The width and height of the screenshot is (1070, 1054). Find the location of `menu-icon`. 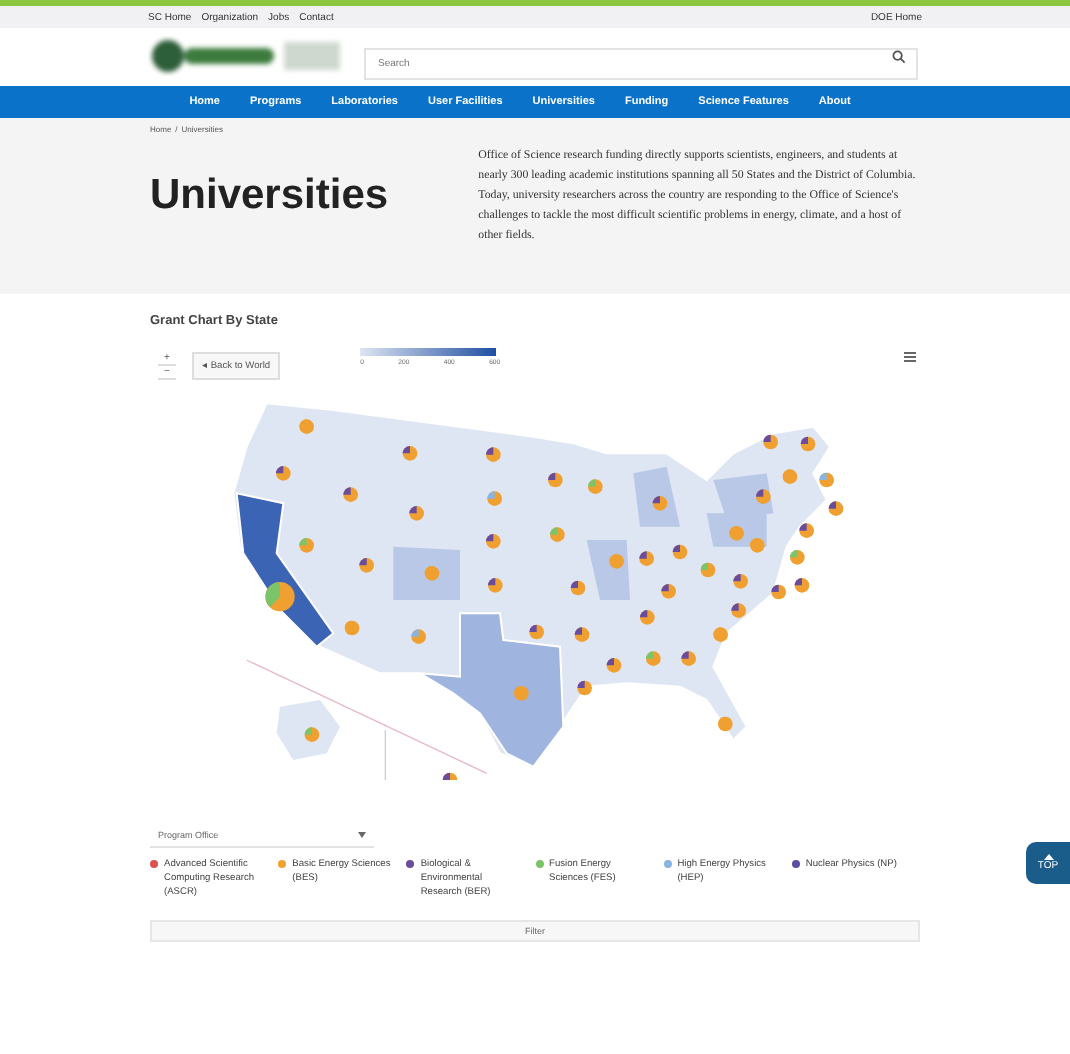

menu-icon is located at coordinates (910, 357).